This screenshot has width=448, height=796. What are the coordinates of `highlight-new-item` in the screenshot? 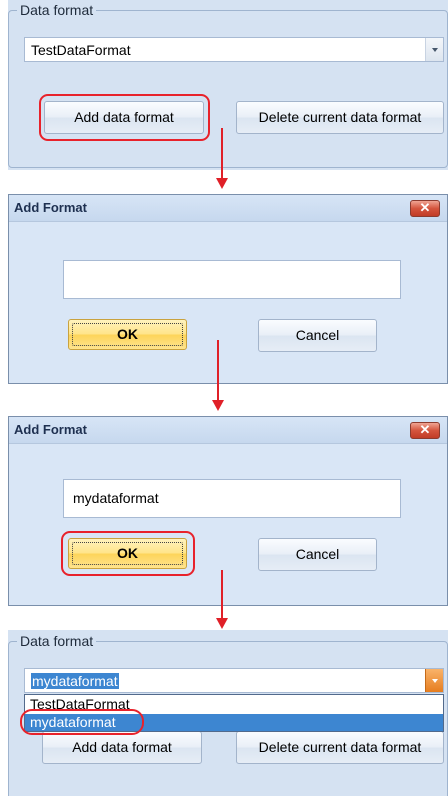 It's located at (82, 722).